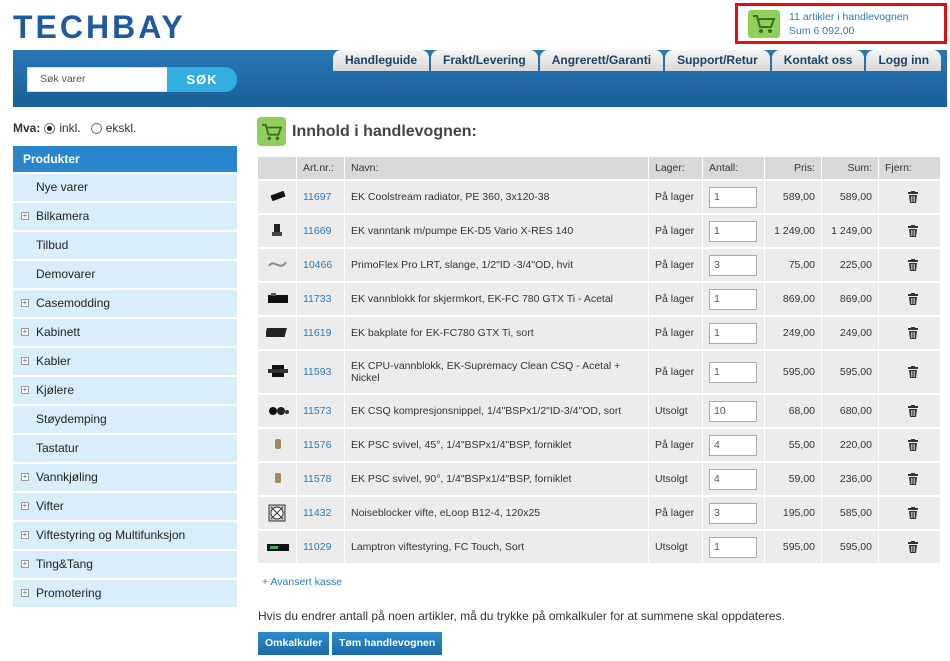 The image size is (950, 661). Describe the element at coordinates (74, 128) in the screenshot. I see `mva-selector: Mva: inkl. ekskl.` at that location.